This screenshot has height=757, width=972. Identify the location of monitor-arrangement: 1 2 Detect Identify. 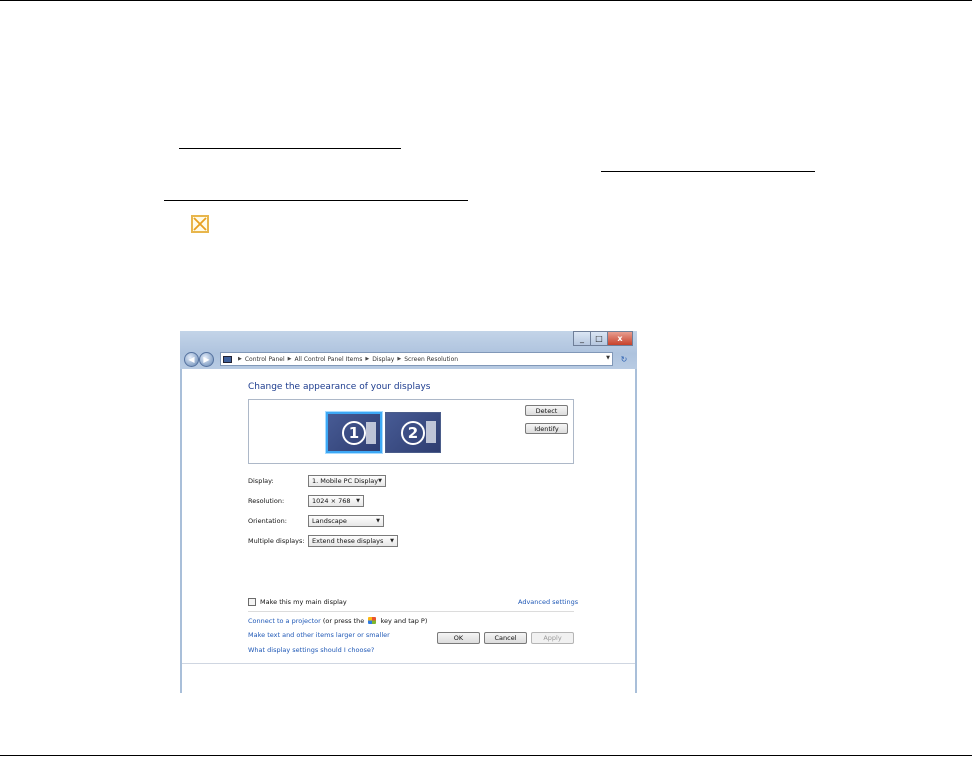
(411, 431).